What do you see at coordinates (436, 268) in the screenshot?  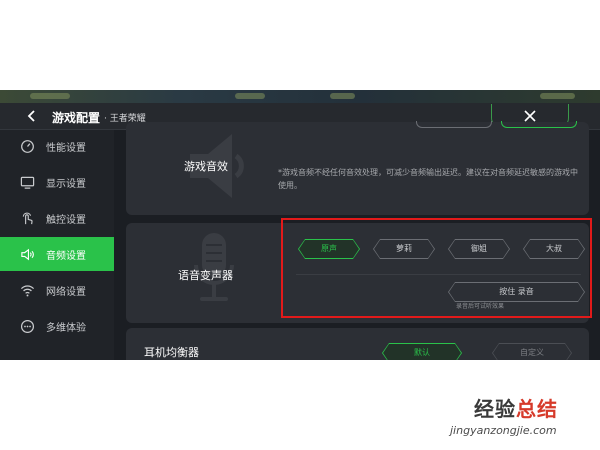 I see `highlight-box` at bounding box center [436, 268].